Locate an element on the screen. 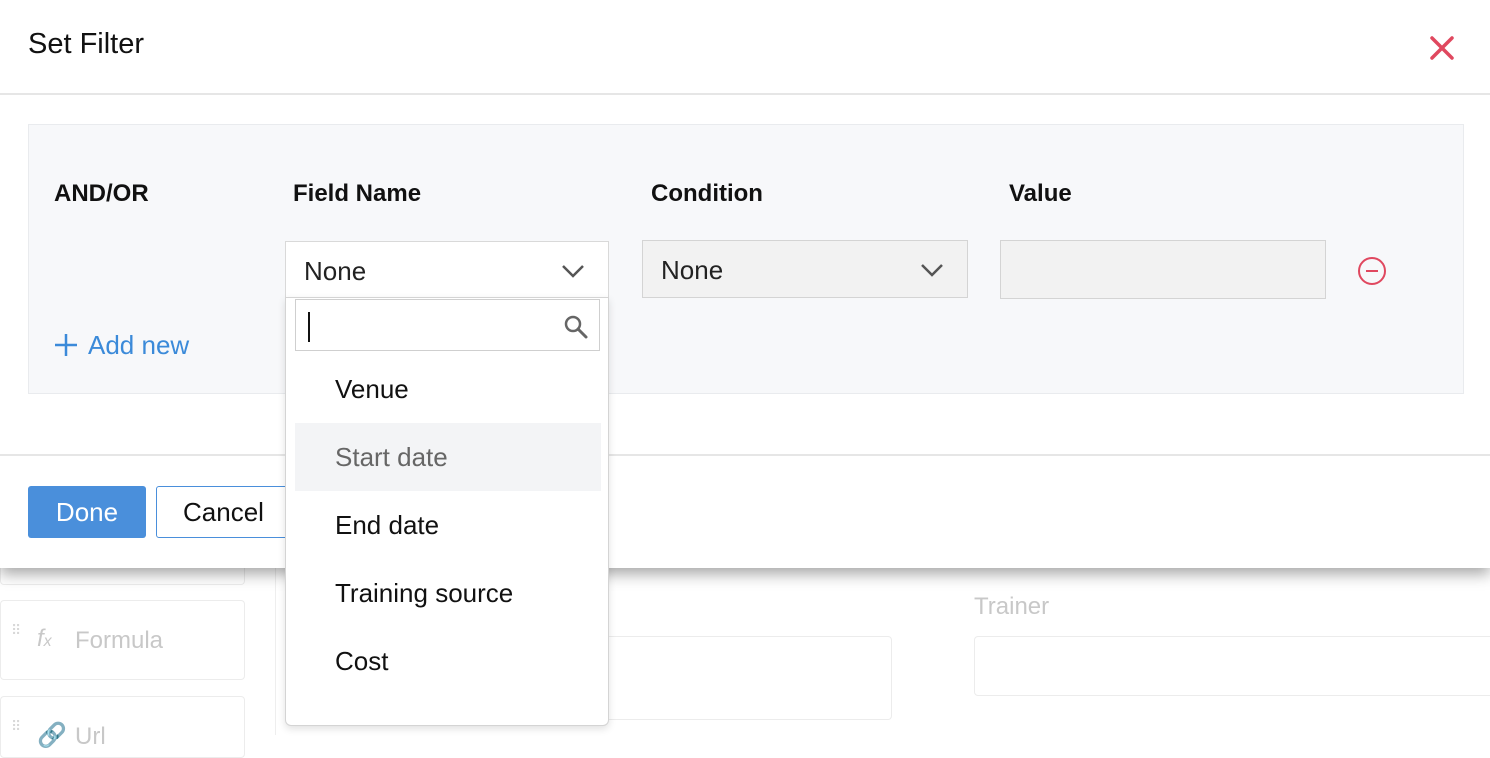 The height and width of the screenshot is (758, 1490). dropdown-item-training-source: Training source is located at coordinates (448, 593).